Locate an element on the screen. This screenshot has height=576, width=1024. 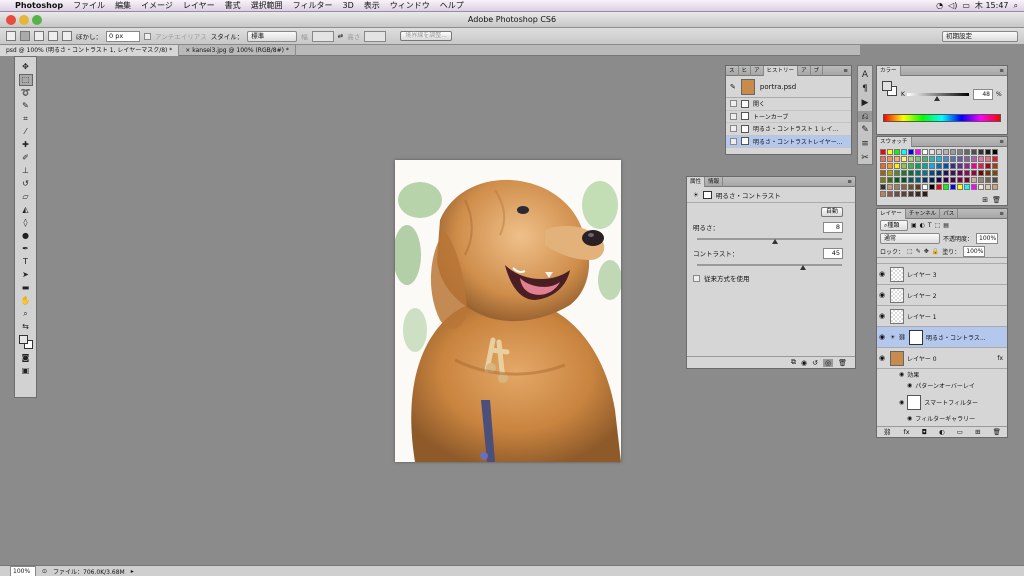
add-mask-icon: ◘ is located at coordinates (924, 432).